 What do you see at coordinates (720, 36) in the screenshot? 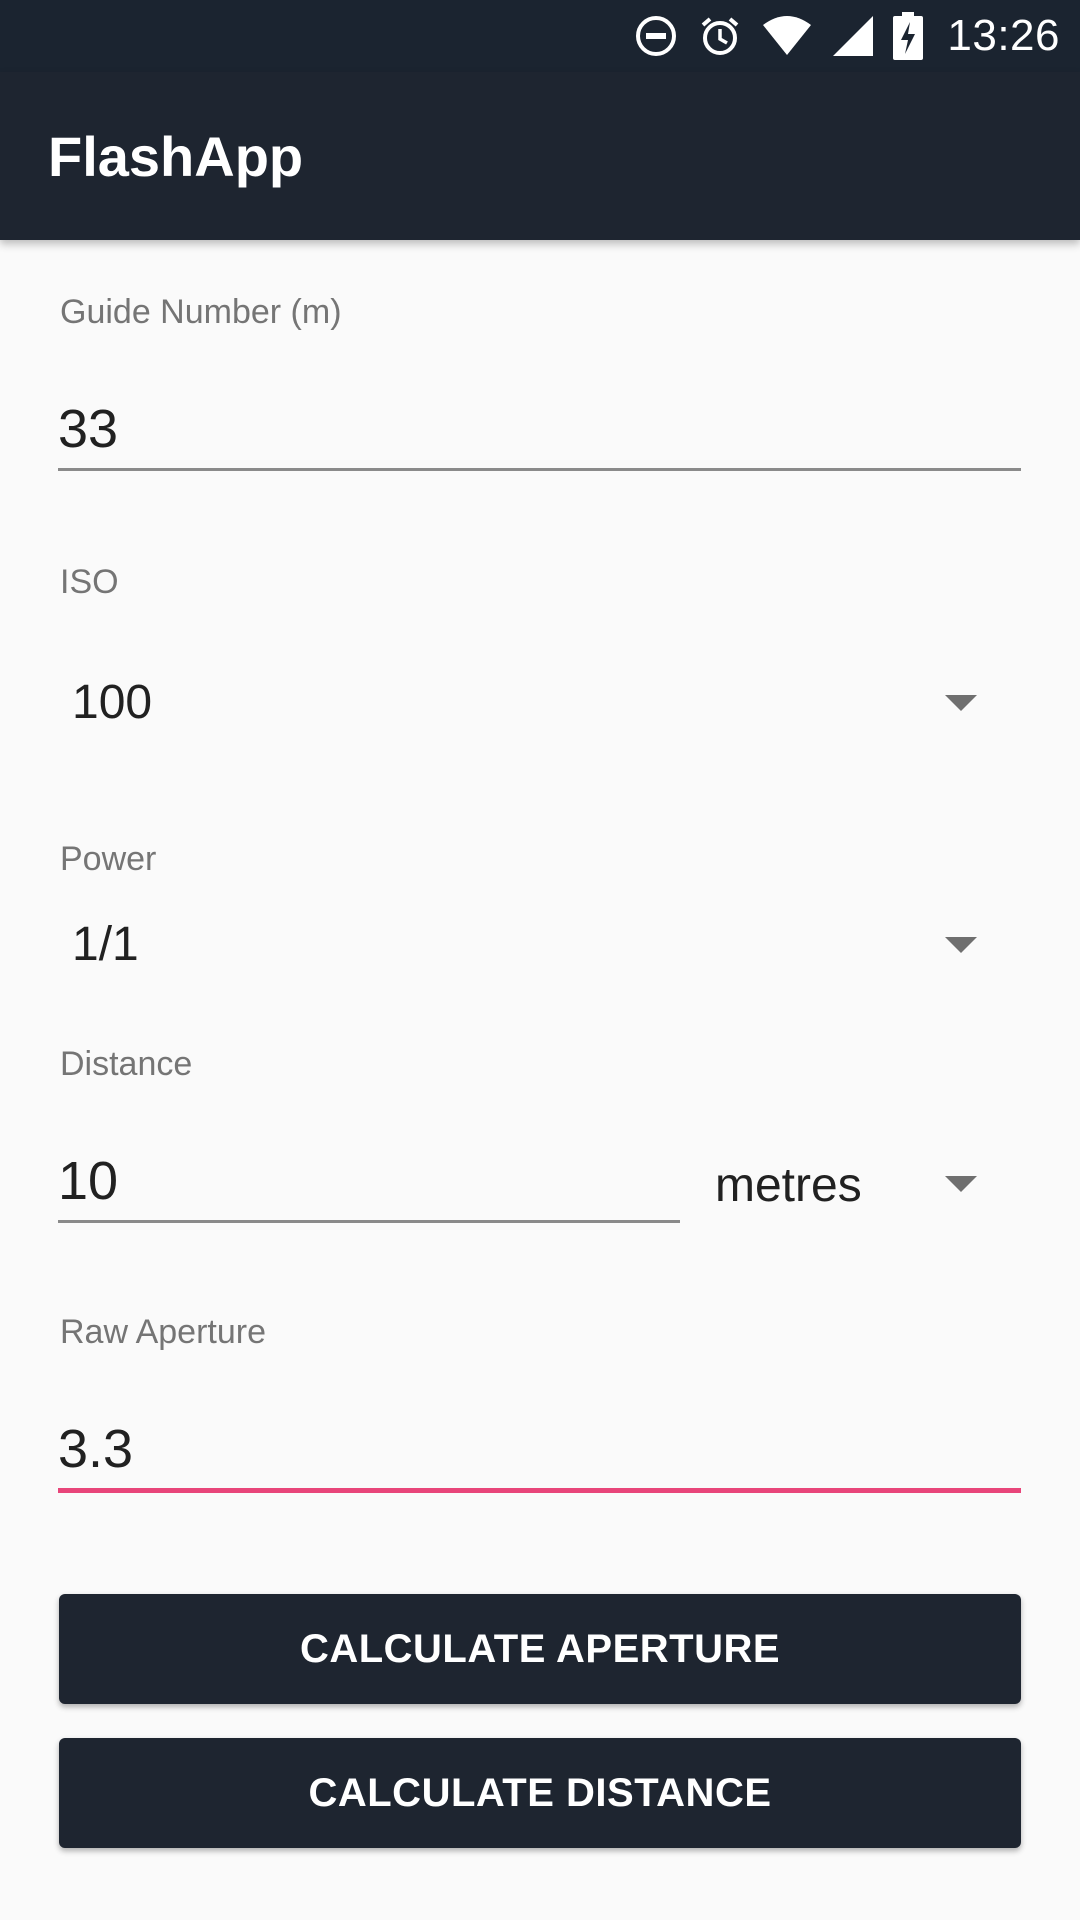
I see `alarm-icon` at bounding box center [720, 36].